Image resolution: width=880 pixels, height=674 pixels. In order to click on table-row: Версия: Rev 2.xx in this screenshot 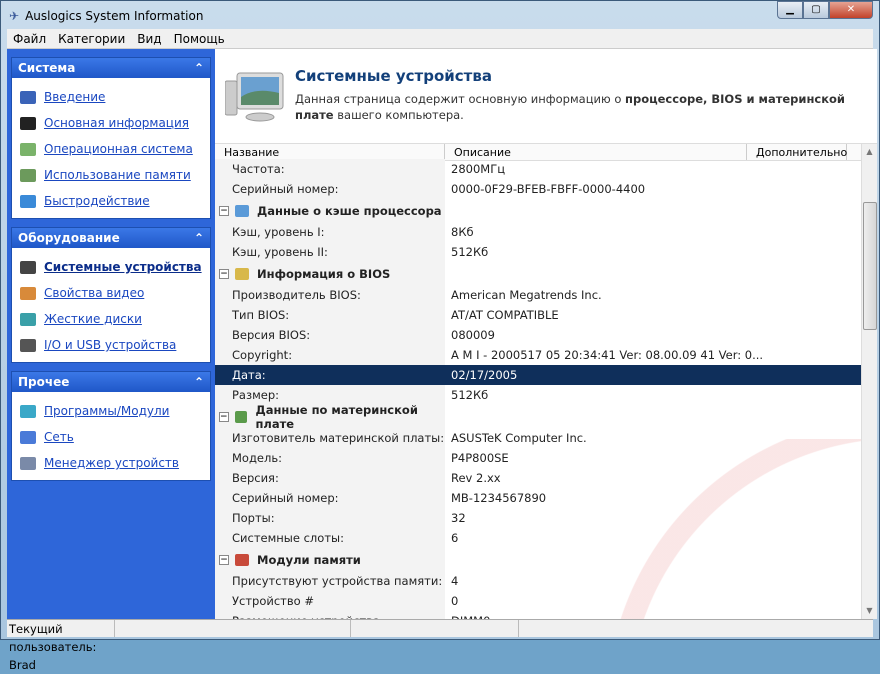, I will do `click(538, 478)`.